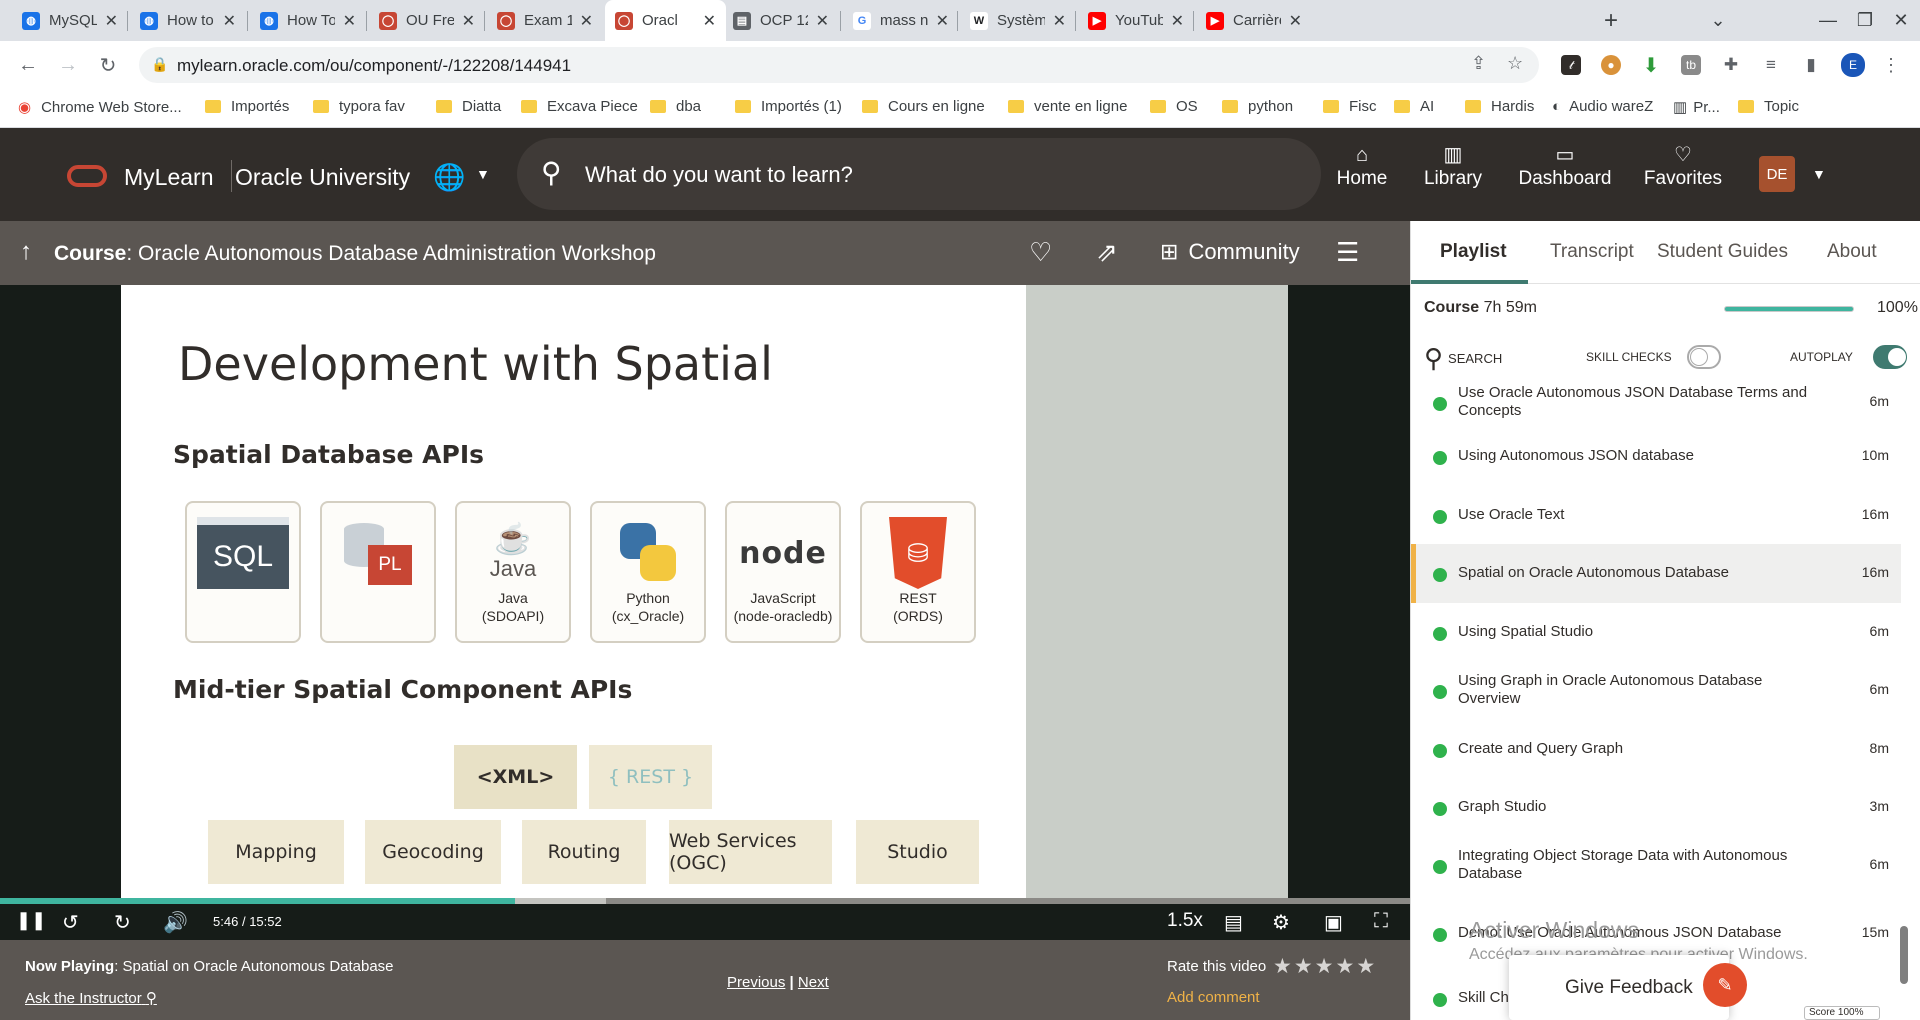 This screenshot has height=1020, width=1920. I want to click on bookmark: Importés, so click(247, 106).